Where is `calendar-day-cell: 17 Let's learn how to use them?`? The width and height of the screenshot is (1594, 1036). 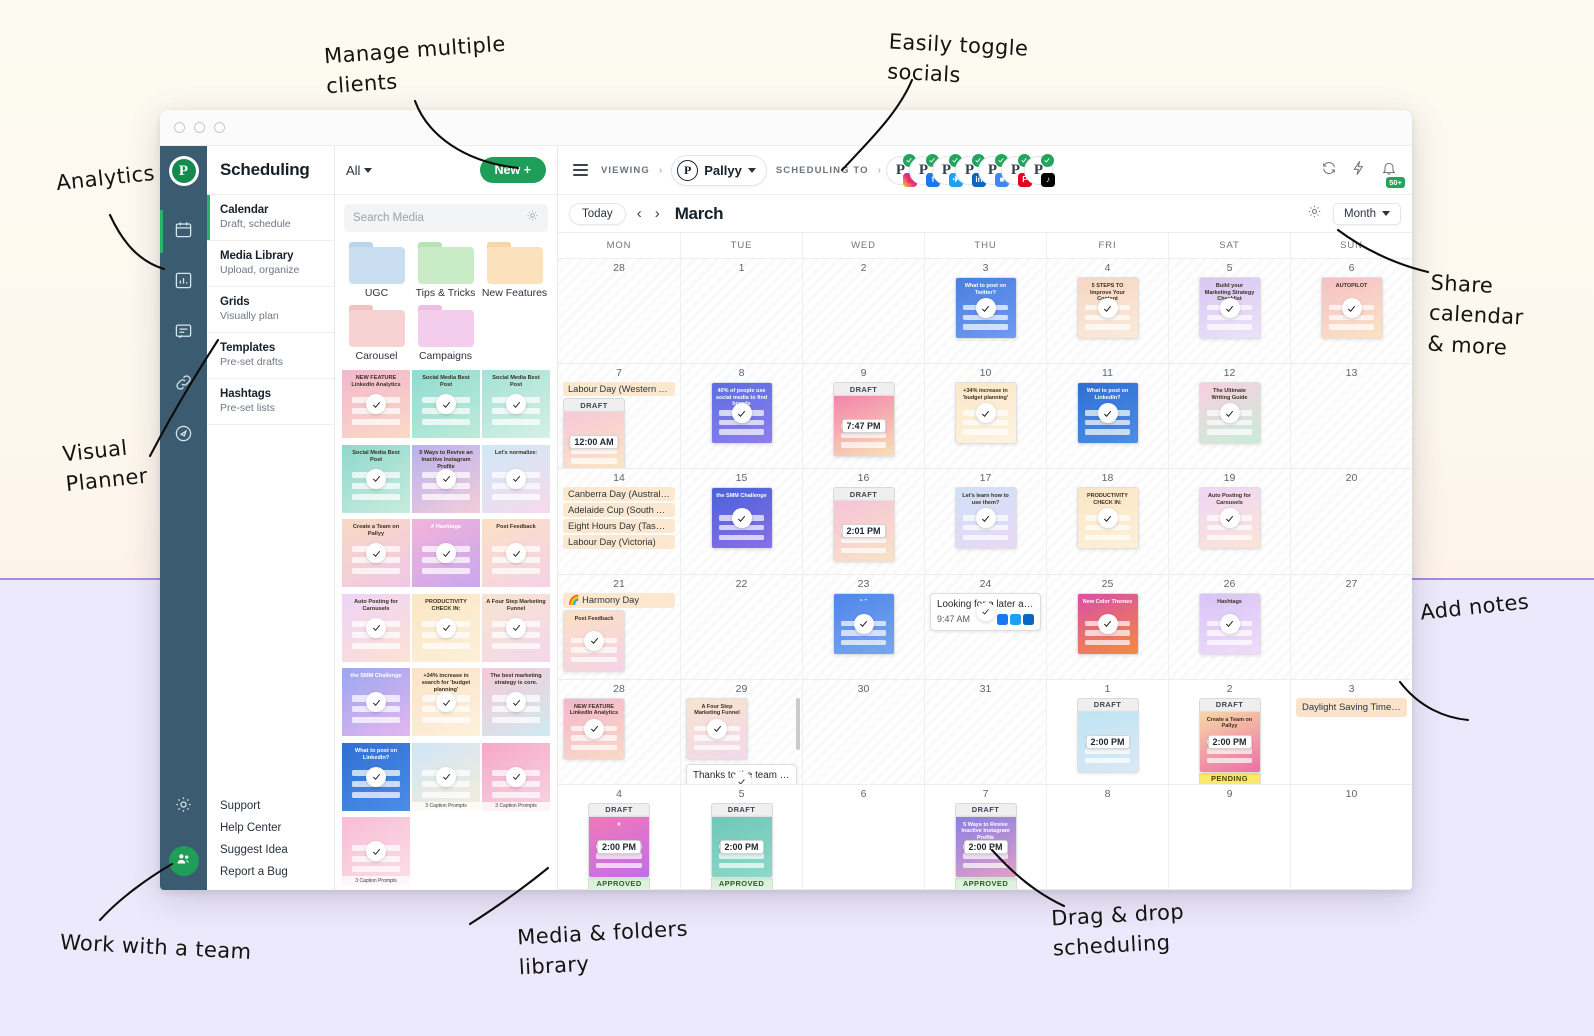
calendar-day-cell: 17 Let's learn how to use them? is located at coordinates (985, 521).